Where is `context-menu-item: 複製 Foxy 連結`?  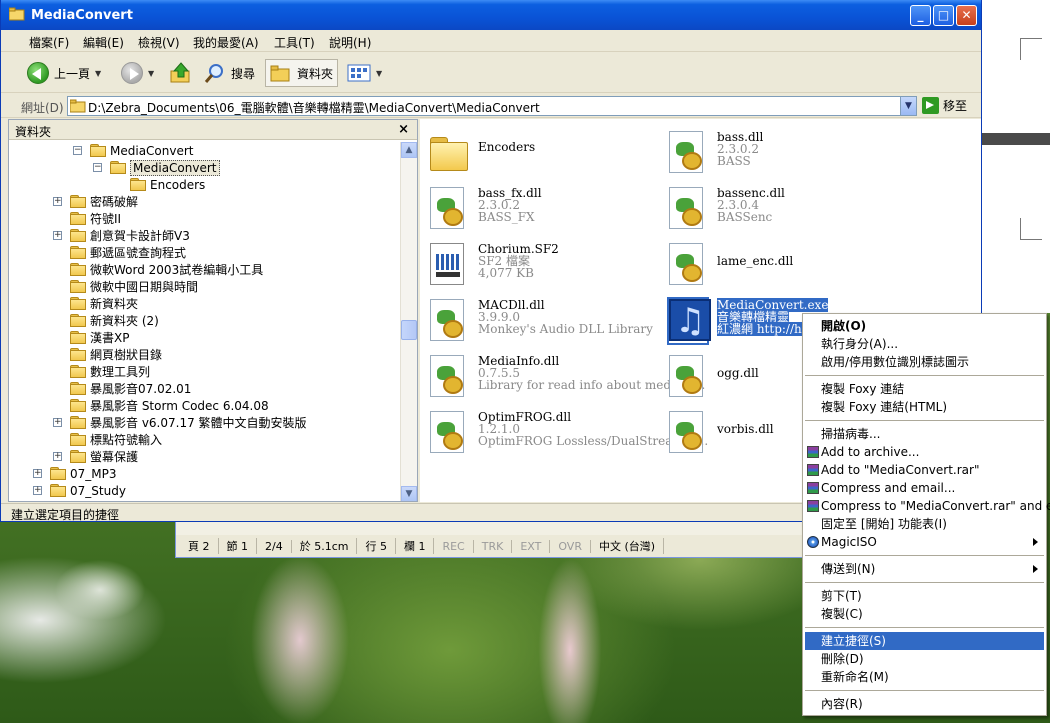 context-menu-item: 複製 Foxy 連結 is located at coordinates (924, 389).